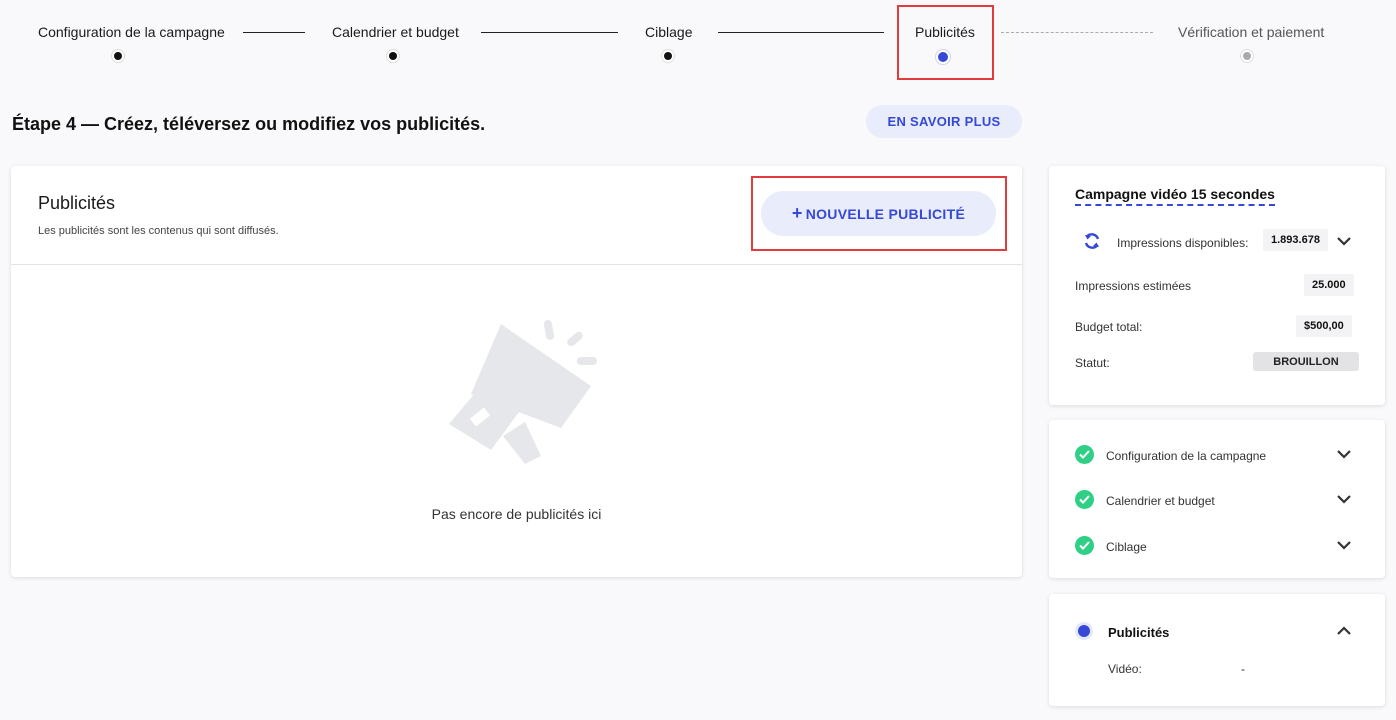 The height and width of the screenshot is (720, 1396). What do you see at coordinates (668, 32) in the screenshot?
I see `step-label-targeting: Ciblage` at bounding box center [668, 32].